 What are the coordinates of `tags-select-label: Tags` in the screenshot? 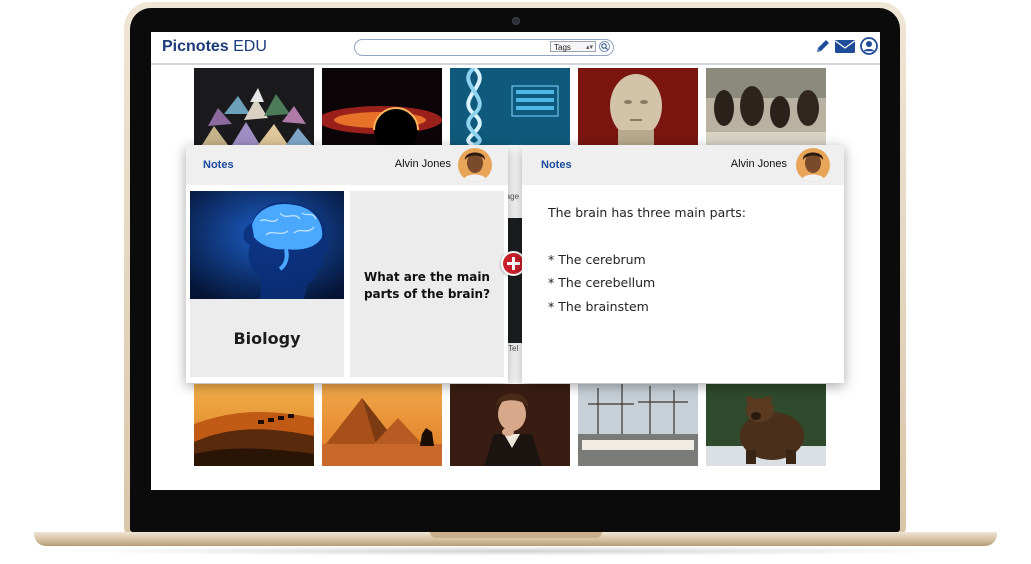 It's located at (562, 47).